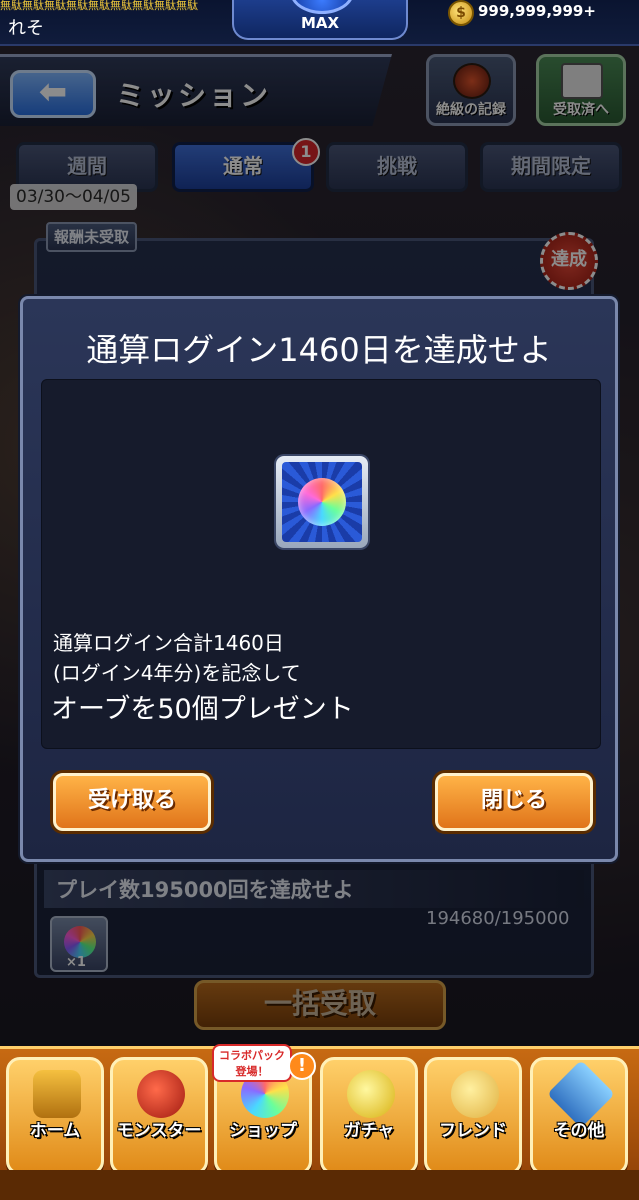  I want to click on player-title-strip: 無駄無駄無駄無駄無駄無駄無駄無駄無駄, so click(99, 6).